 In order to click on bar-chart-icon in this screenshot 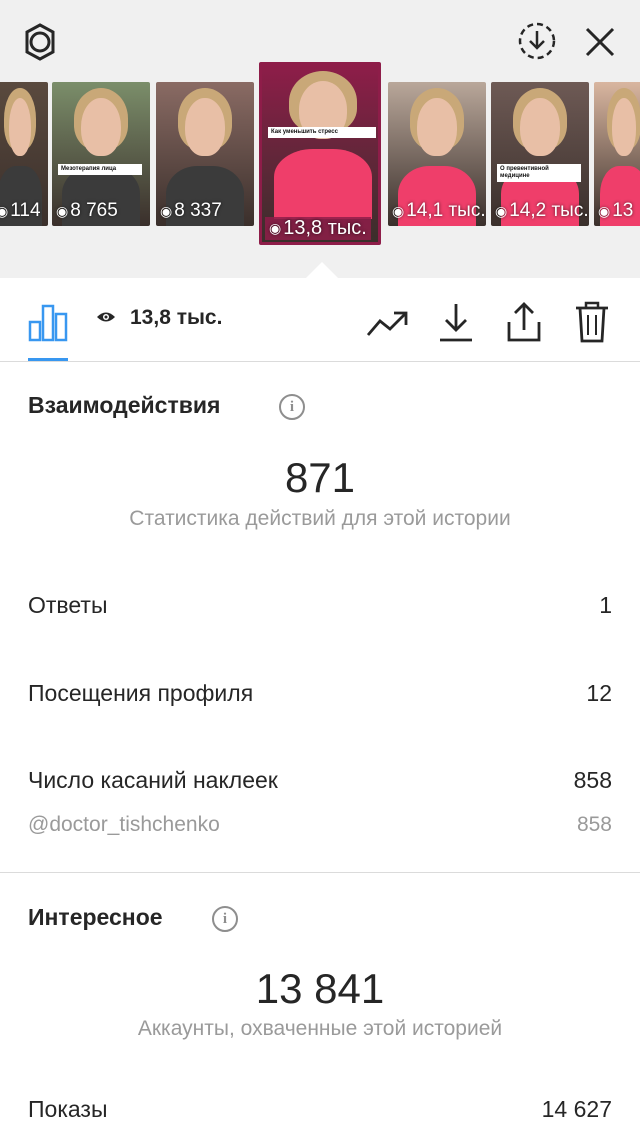, I will do `click(48, 322)`.